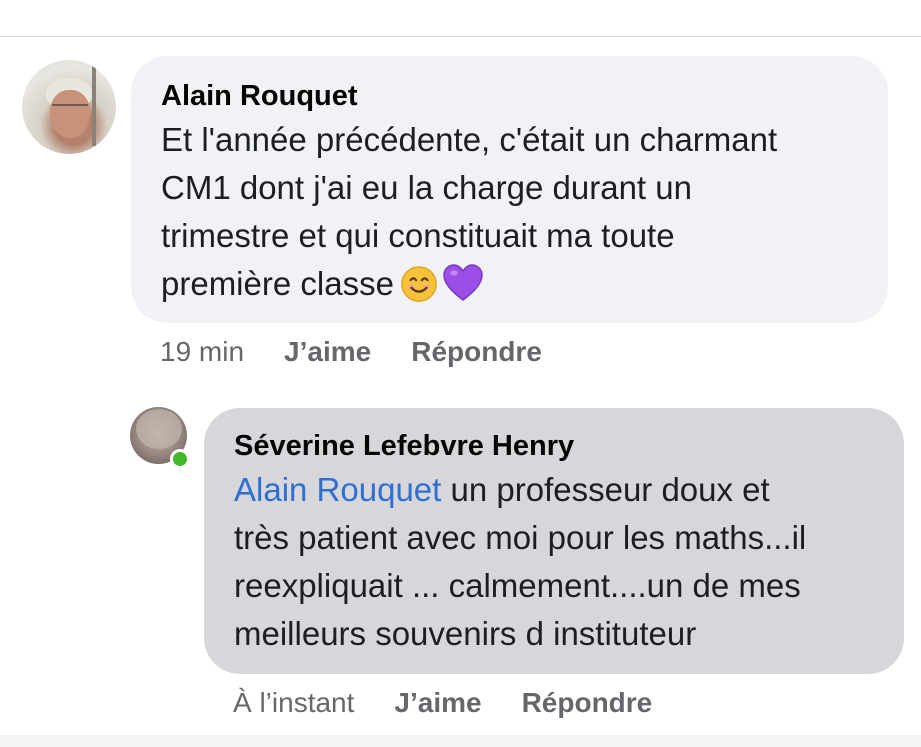 Image resolution: width=921 pixels, height=747 pixels. What do you see at coordinates (277, 283) in the screenshot?
I see `comment-line: première classe` at bounding box center [277, 283].